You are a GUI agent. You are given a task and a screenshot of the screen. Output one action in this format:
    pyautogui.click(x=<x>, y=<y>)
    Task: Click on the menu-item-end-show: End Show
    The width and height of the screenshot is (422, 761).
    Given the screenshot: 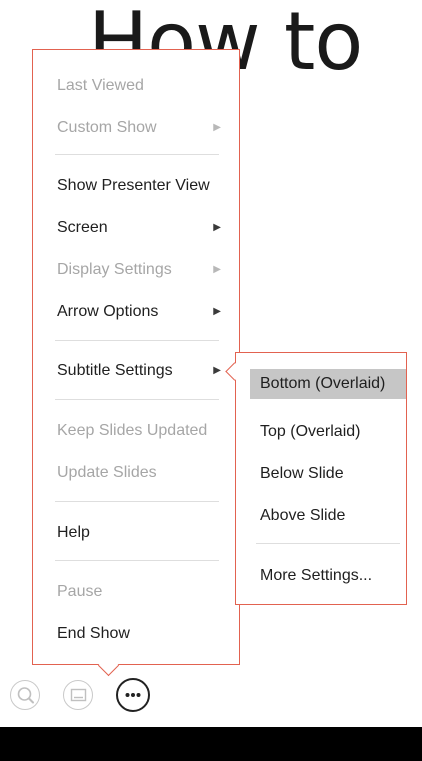 What is the action you would take?
    pyautogui.click(x=143, y=634)
    